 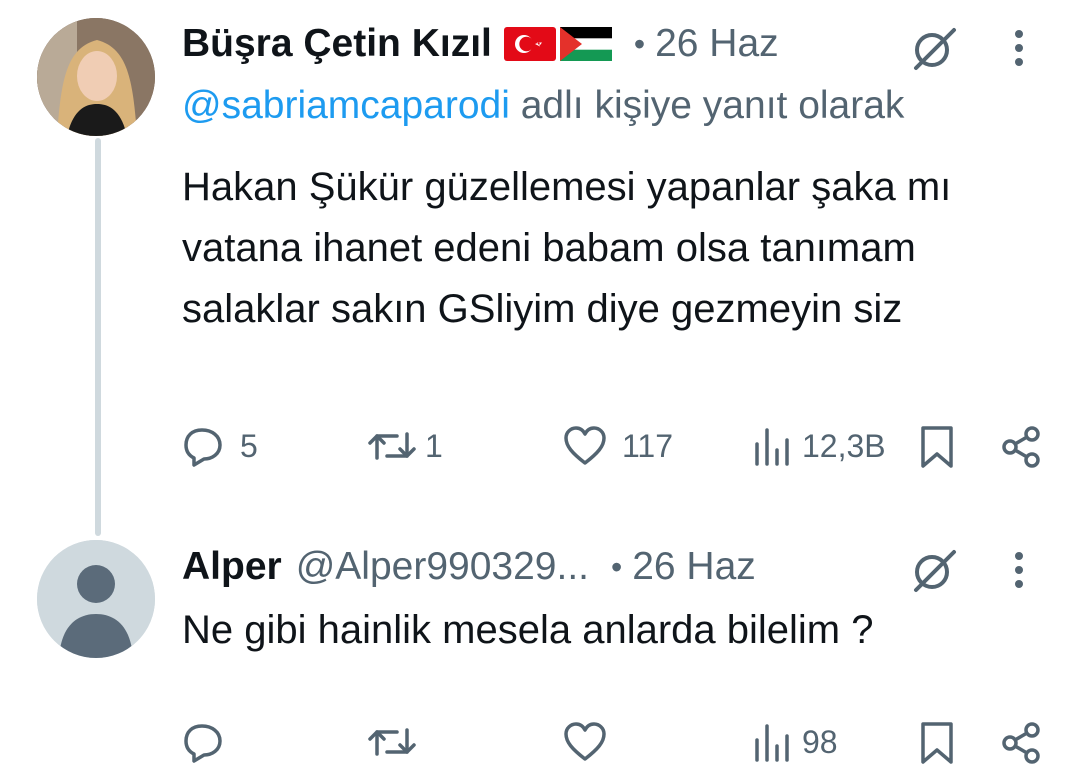 I want to click on views-count: 98, so click(x=820, y=741).